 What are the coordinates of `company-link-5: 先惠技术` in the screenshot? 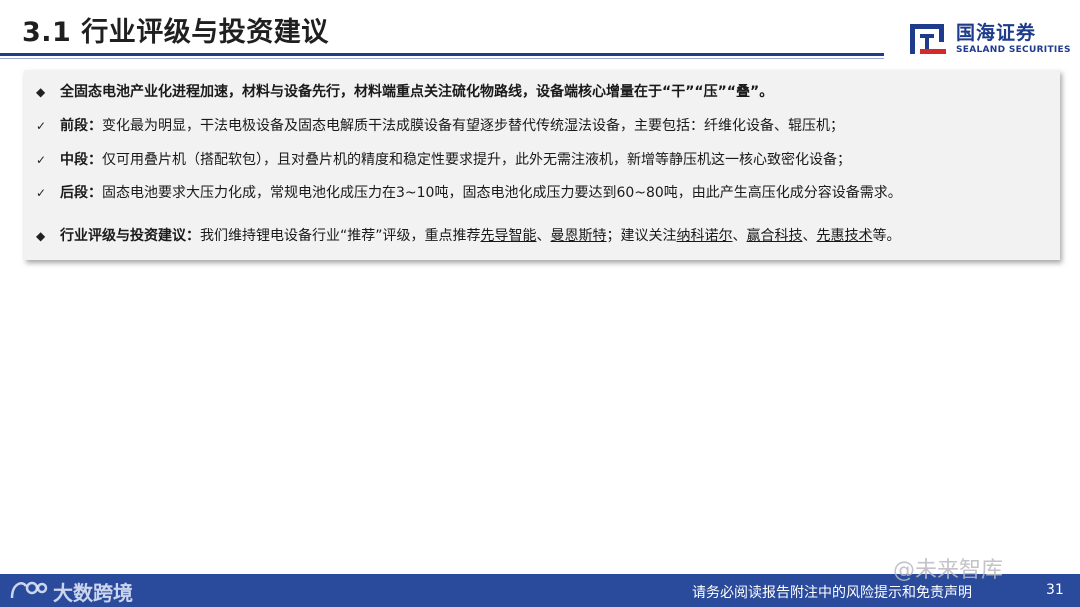 It's located at (845, 236).